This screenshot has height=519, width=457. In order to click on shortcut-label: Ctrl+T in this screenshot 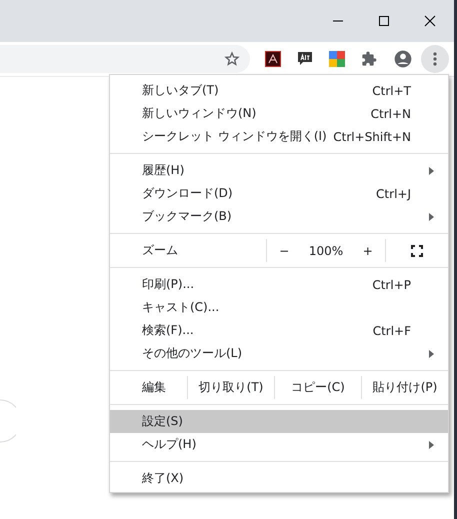, I will do `click(391, 91)`.